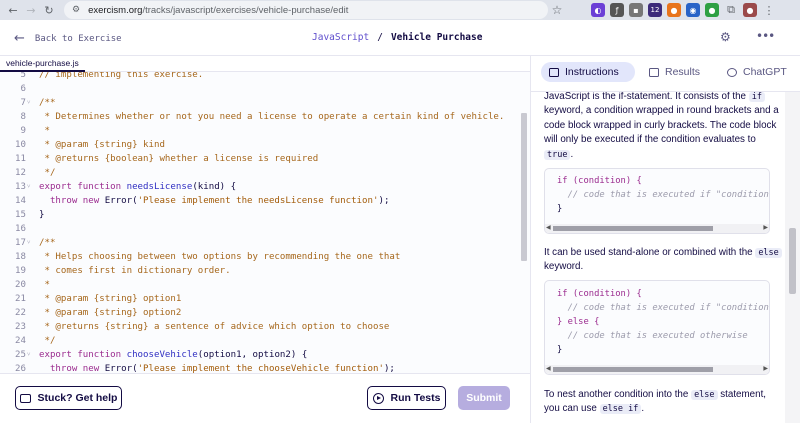 This screenshot has height=423, width=800. Describe the element at coordinates (557, 10) in the screenshot. I see `bookmark-star-icon: ☆` at that location.